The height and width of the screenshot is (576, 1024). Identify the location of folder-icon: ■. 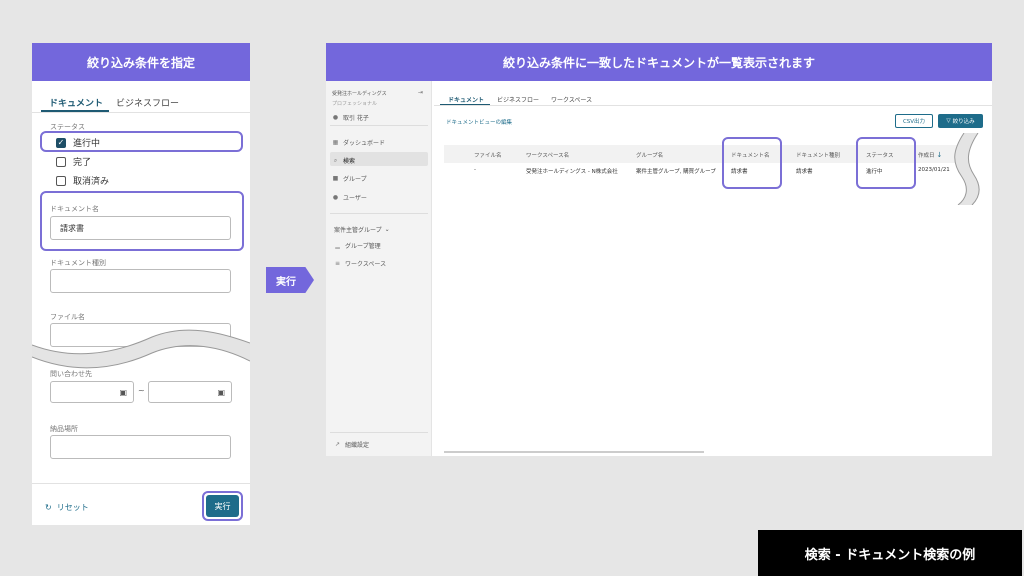
(335, 178).